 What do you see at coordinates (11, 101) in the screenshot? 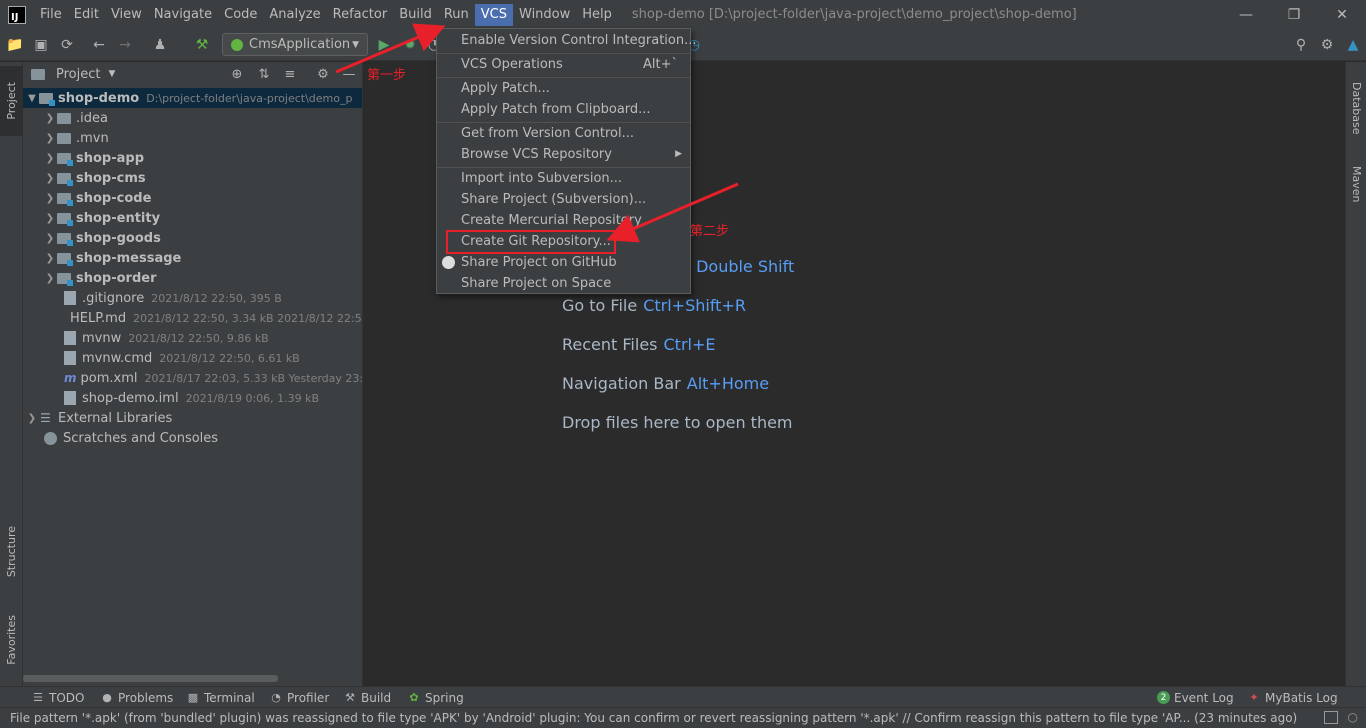
I see `project-tool-tab: Project` at bounding box center [11, 101].